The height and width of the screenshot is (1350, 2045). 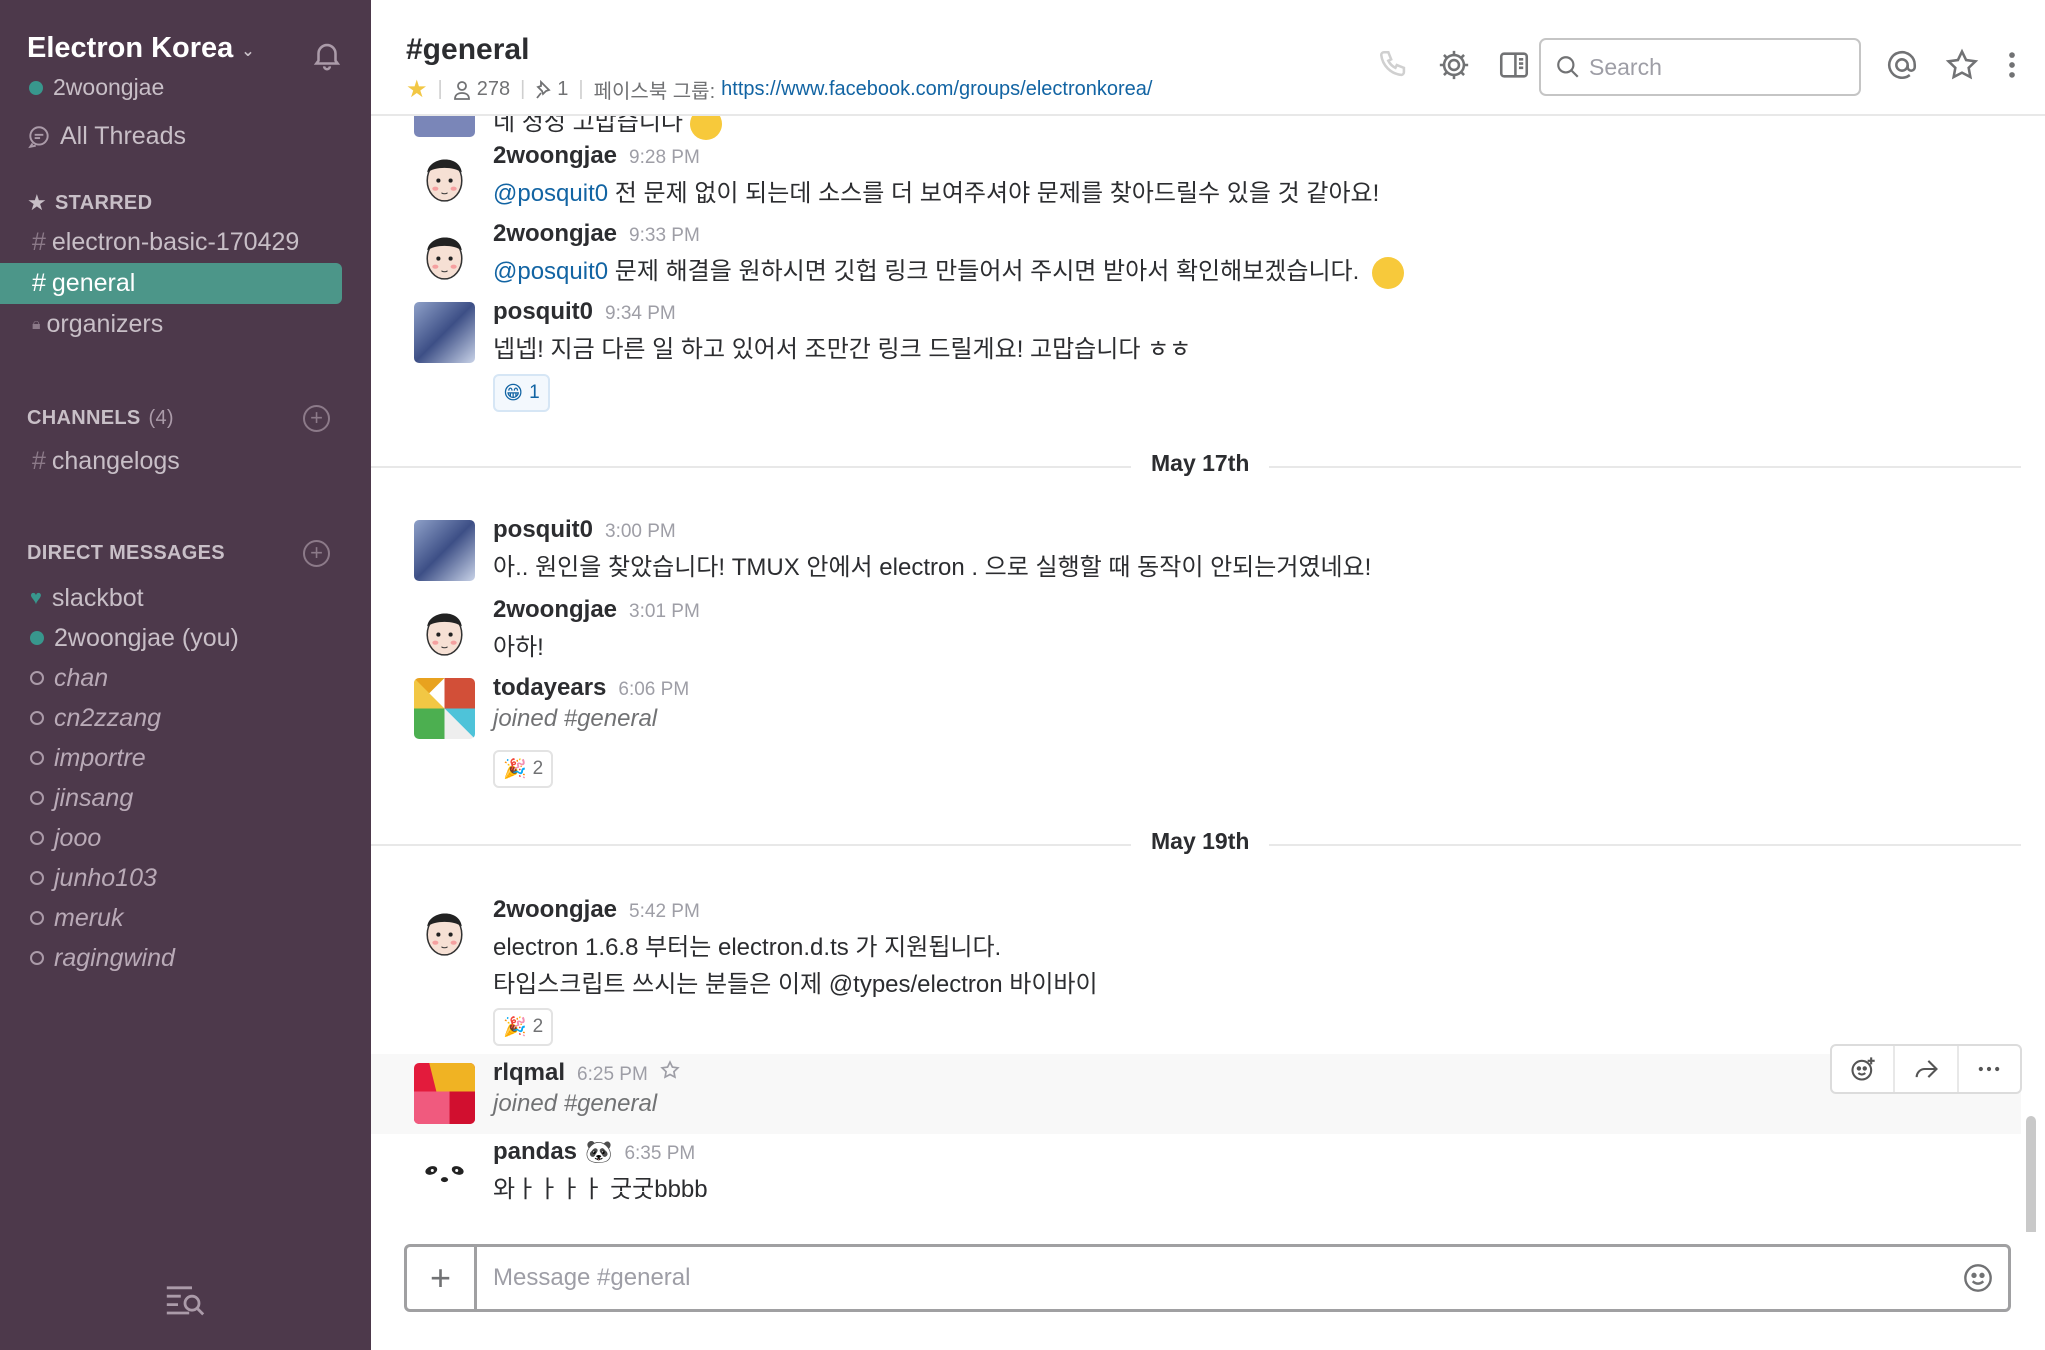 I want to click on message-author: rlqmal 6:25 PM, so click(x=586, y=1073).